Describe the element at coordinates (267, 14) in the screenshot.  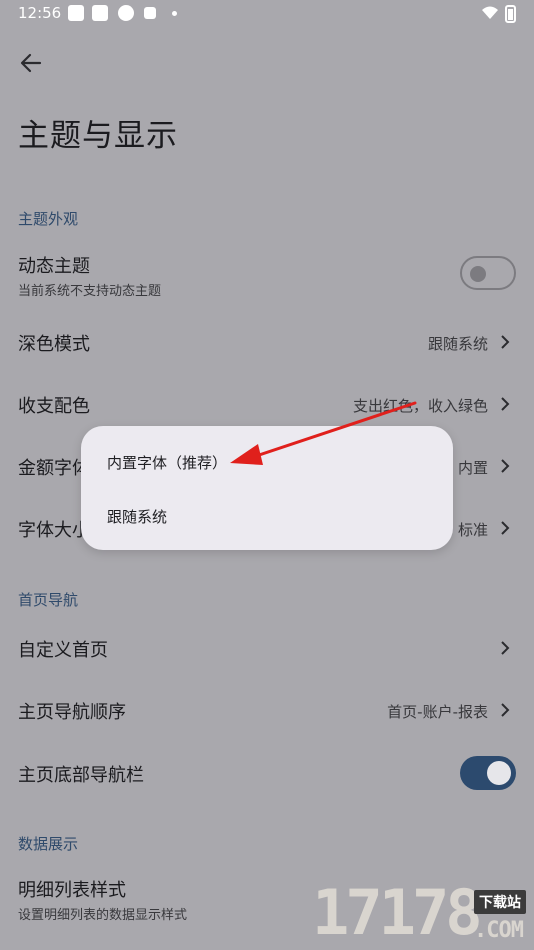
I see `status-bar: 12:56` at that location.